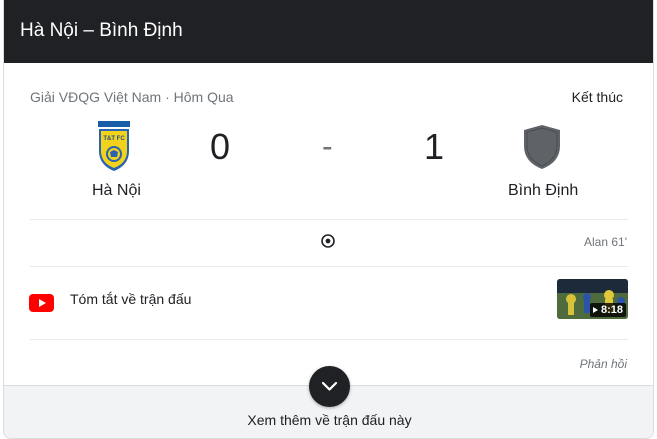  What do you see at coordinates (114, 146) in the screenshot?
I see `home-team-crest: T&T FC` at bounding box center [114, 146].